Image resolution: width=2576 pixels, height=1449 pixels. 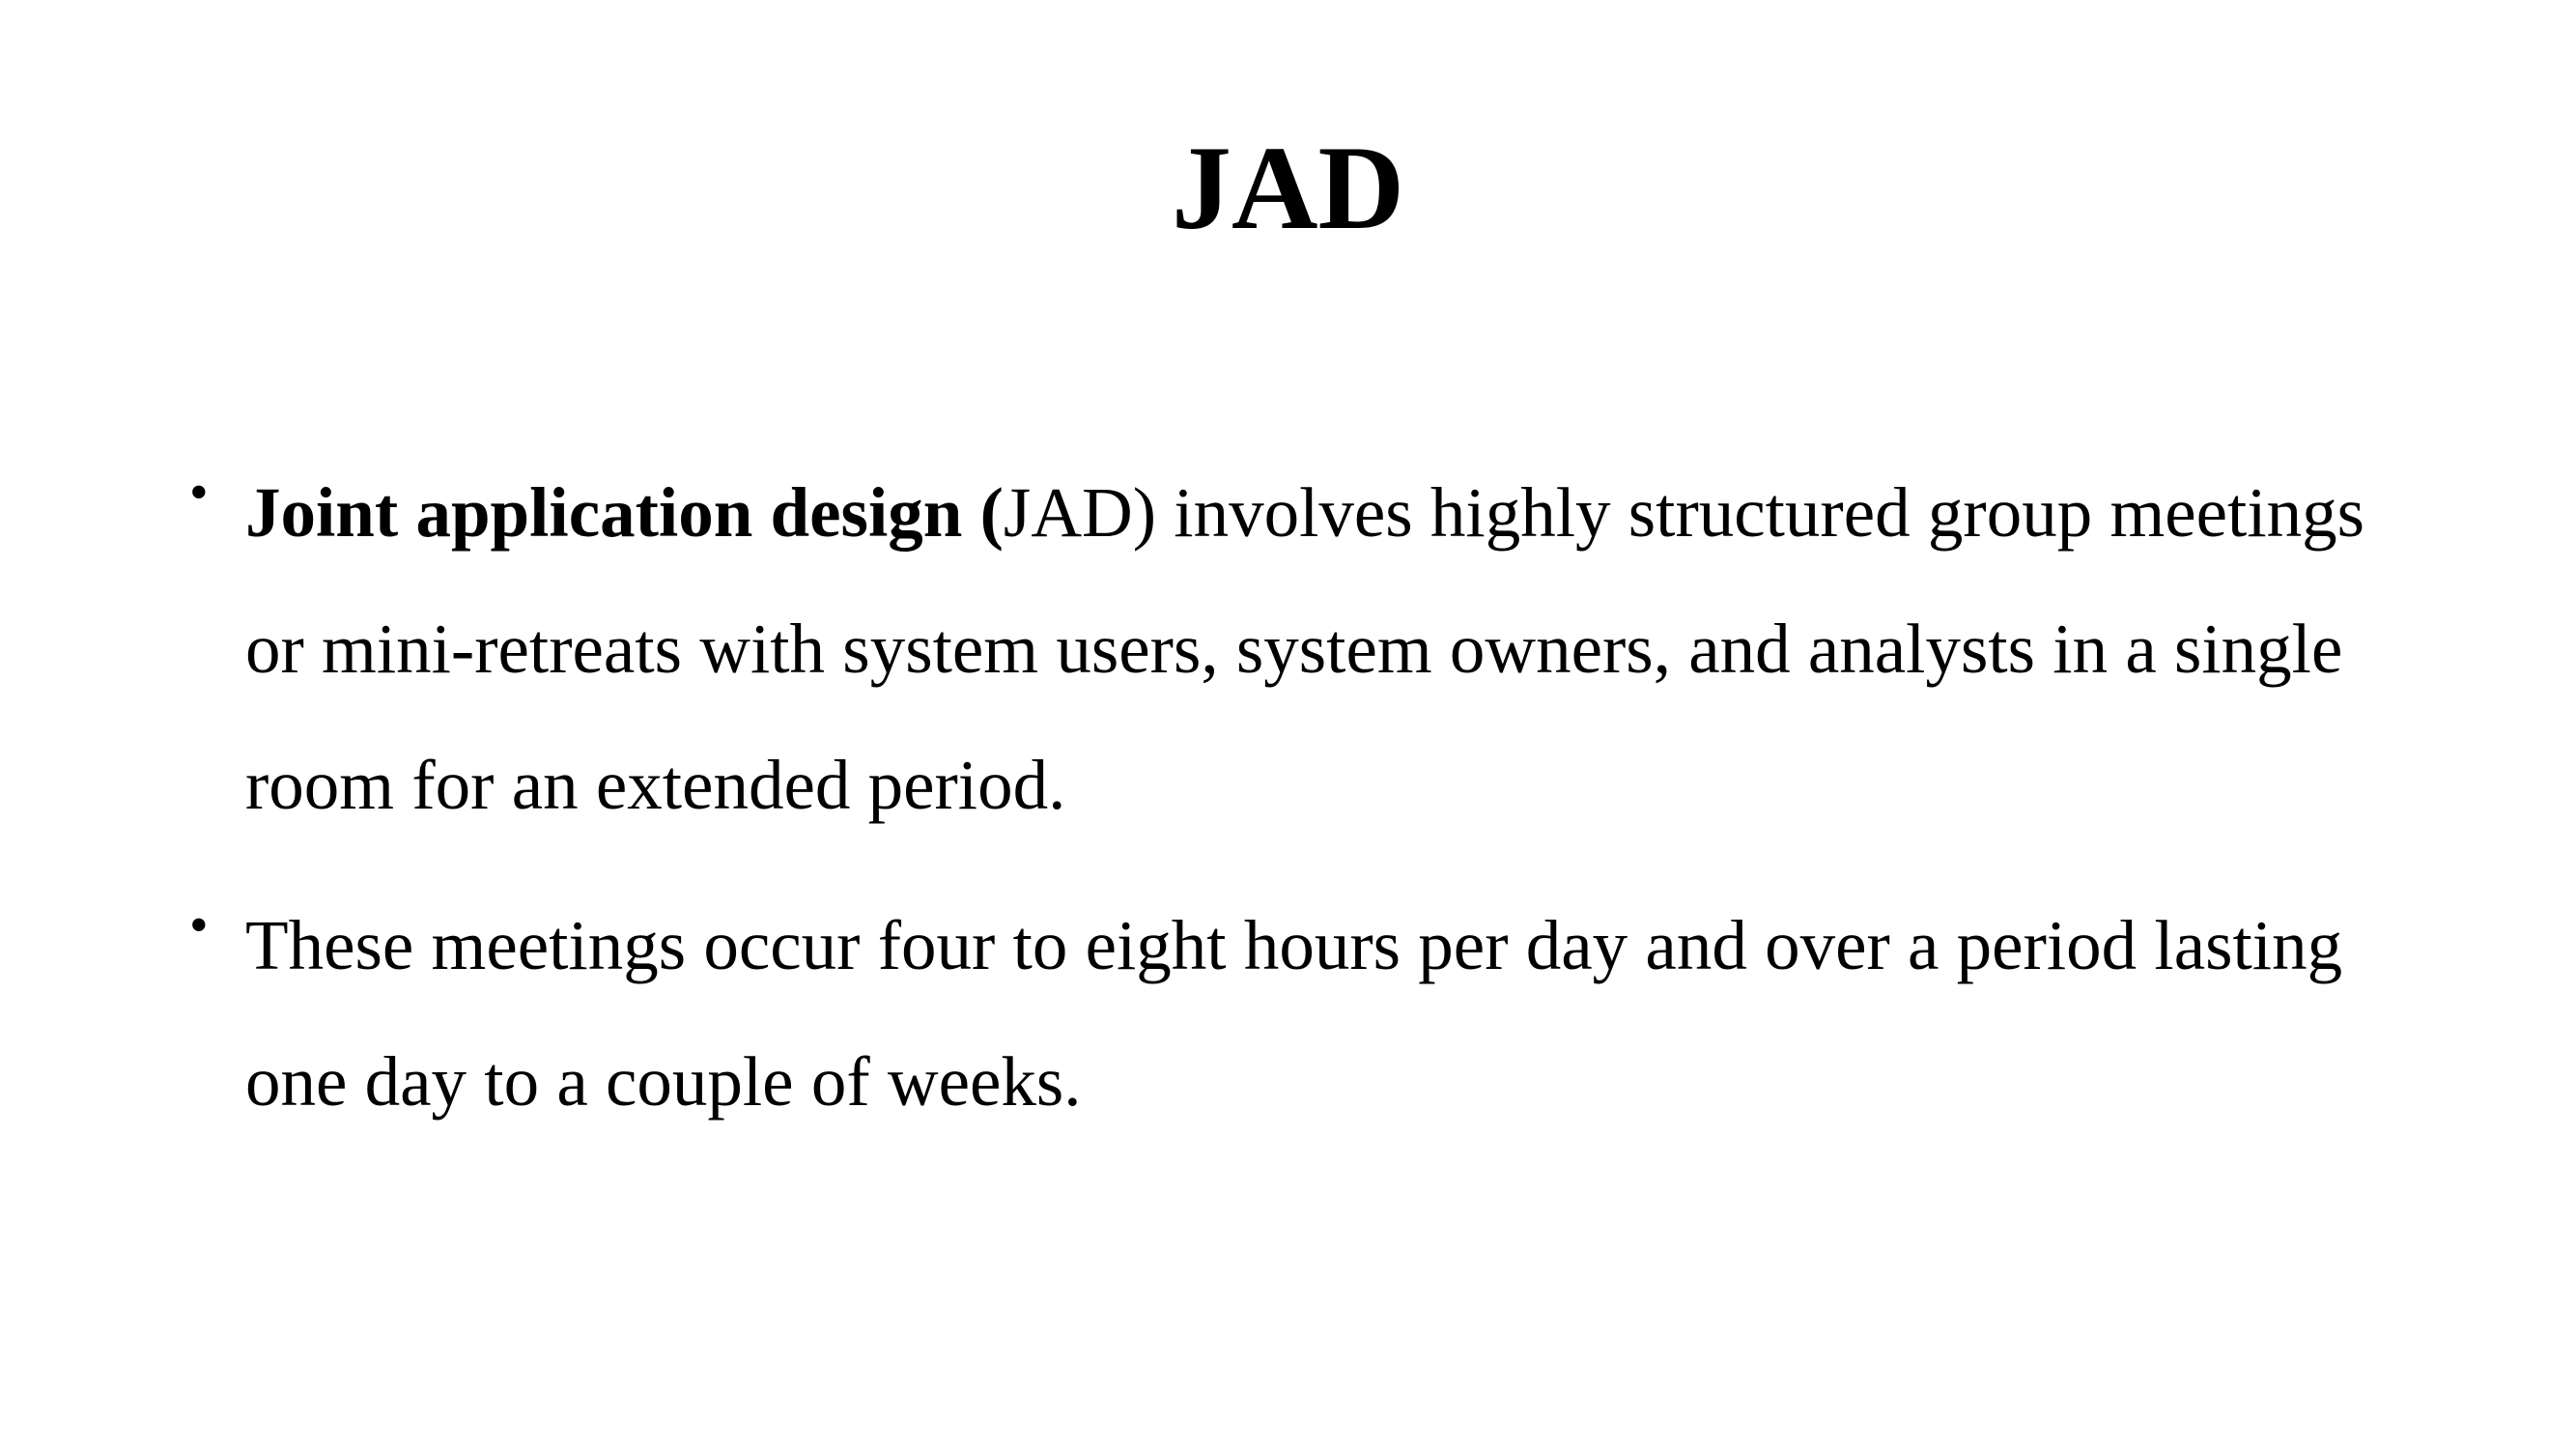 What do you see at coordinates (624, 512) in the screenshot?
I see `bullet-bold-term: Joint application design (` at bounding box center [624, 512].